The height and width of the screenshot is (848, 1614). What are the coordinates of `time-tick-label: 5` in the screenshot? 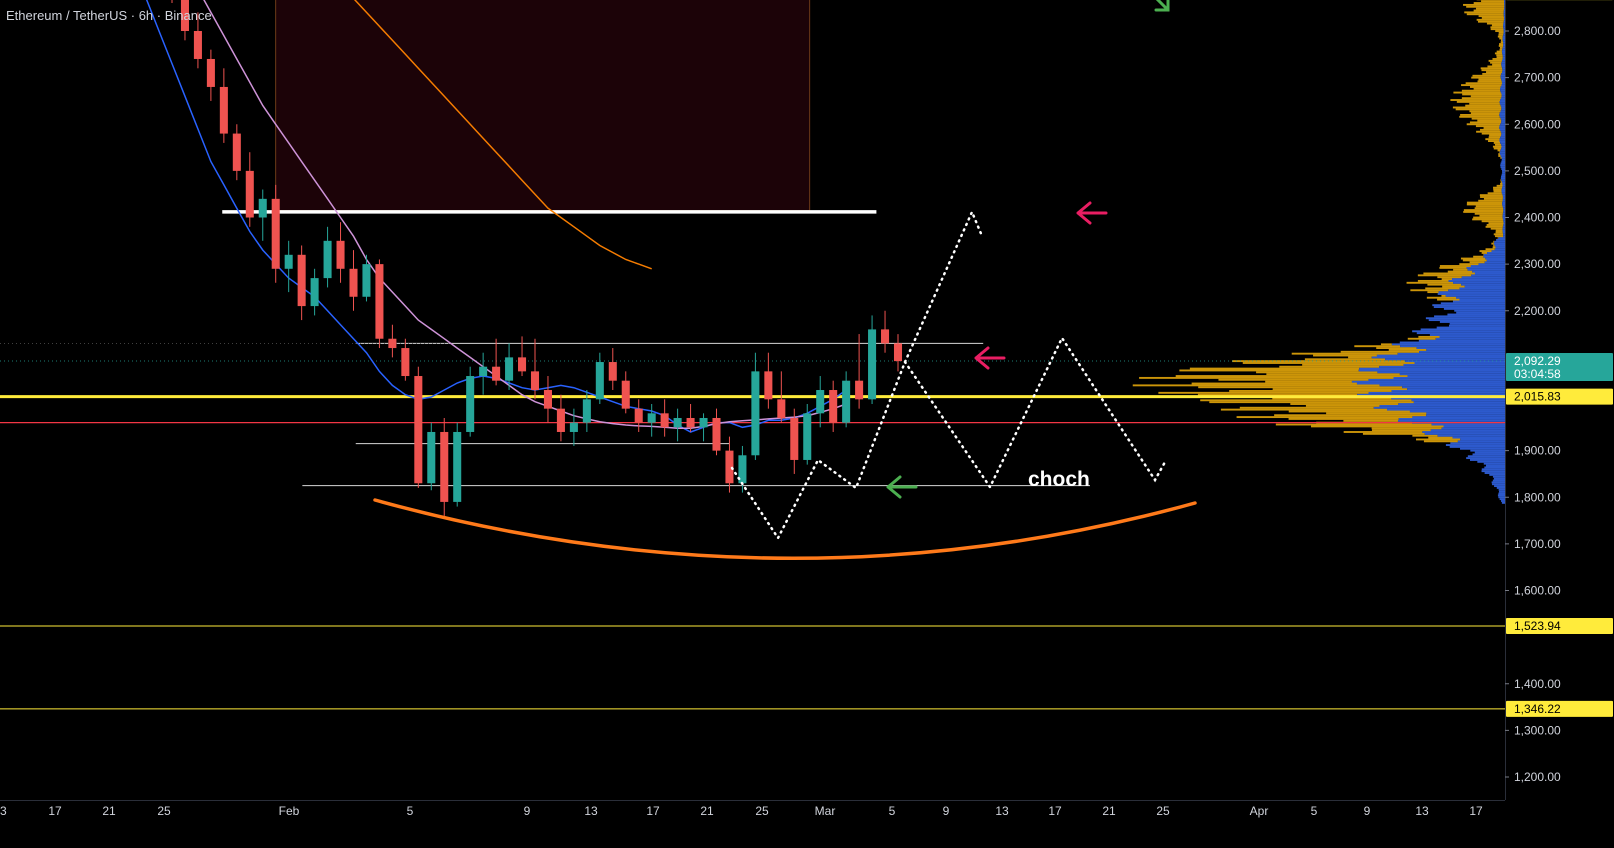 It's located at (410, 811).